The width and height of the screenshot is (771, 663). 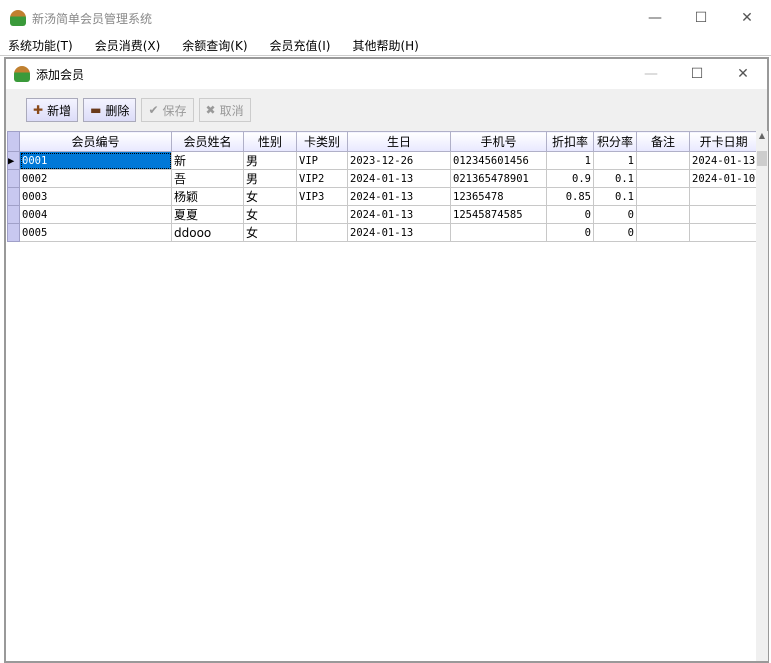 What do you see at coordinates (723, 141) in the screenshot?
I see `column-header: 开卡日期` at bounding box center [723, 141].